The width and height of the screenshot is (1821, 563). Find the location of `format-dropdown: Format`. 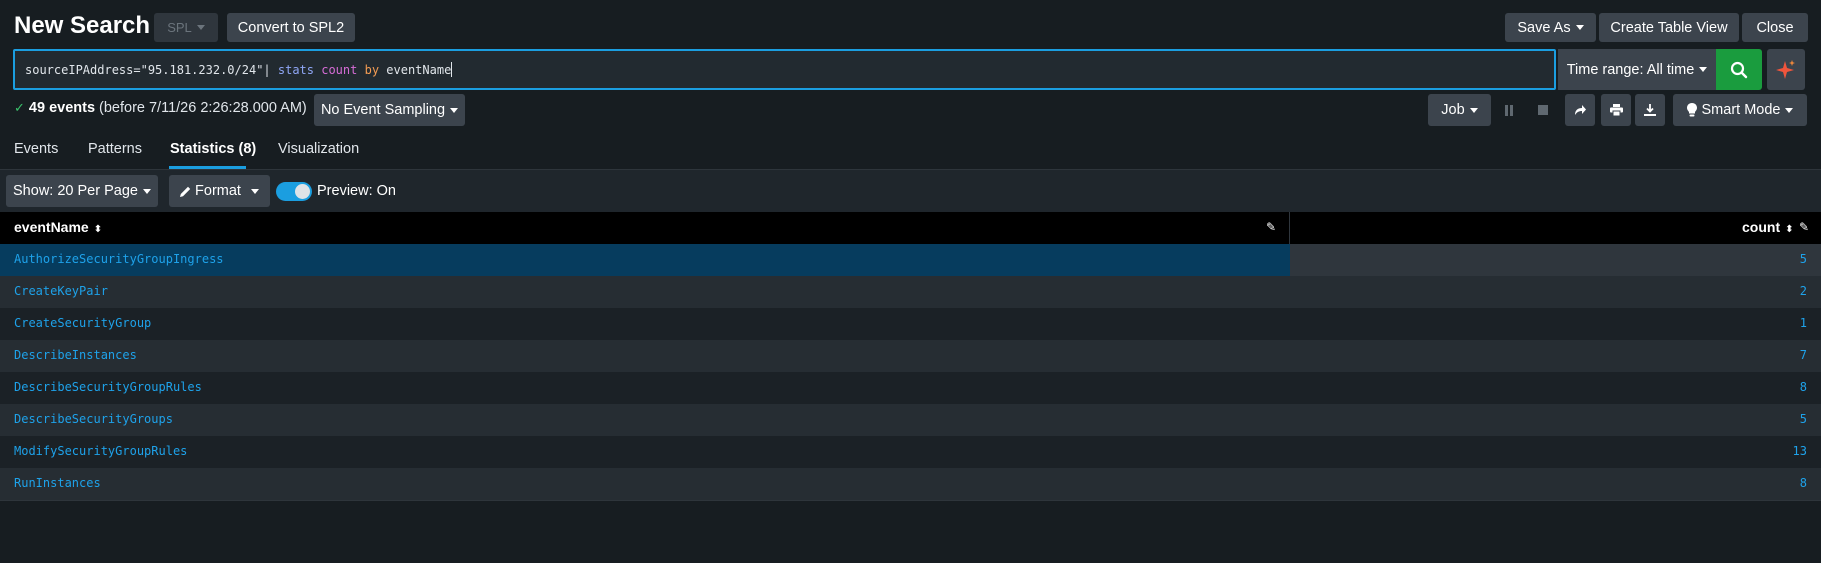

format-dropdown: Format is located at coordinates (219, 191).